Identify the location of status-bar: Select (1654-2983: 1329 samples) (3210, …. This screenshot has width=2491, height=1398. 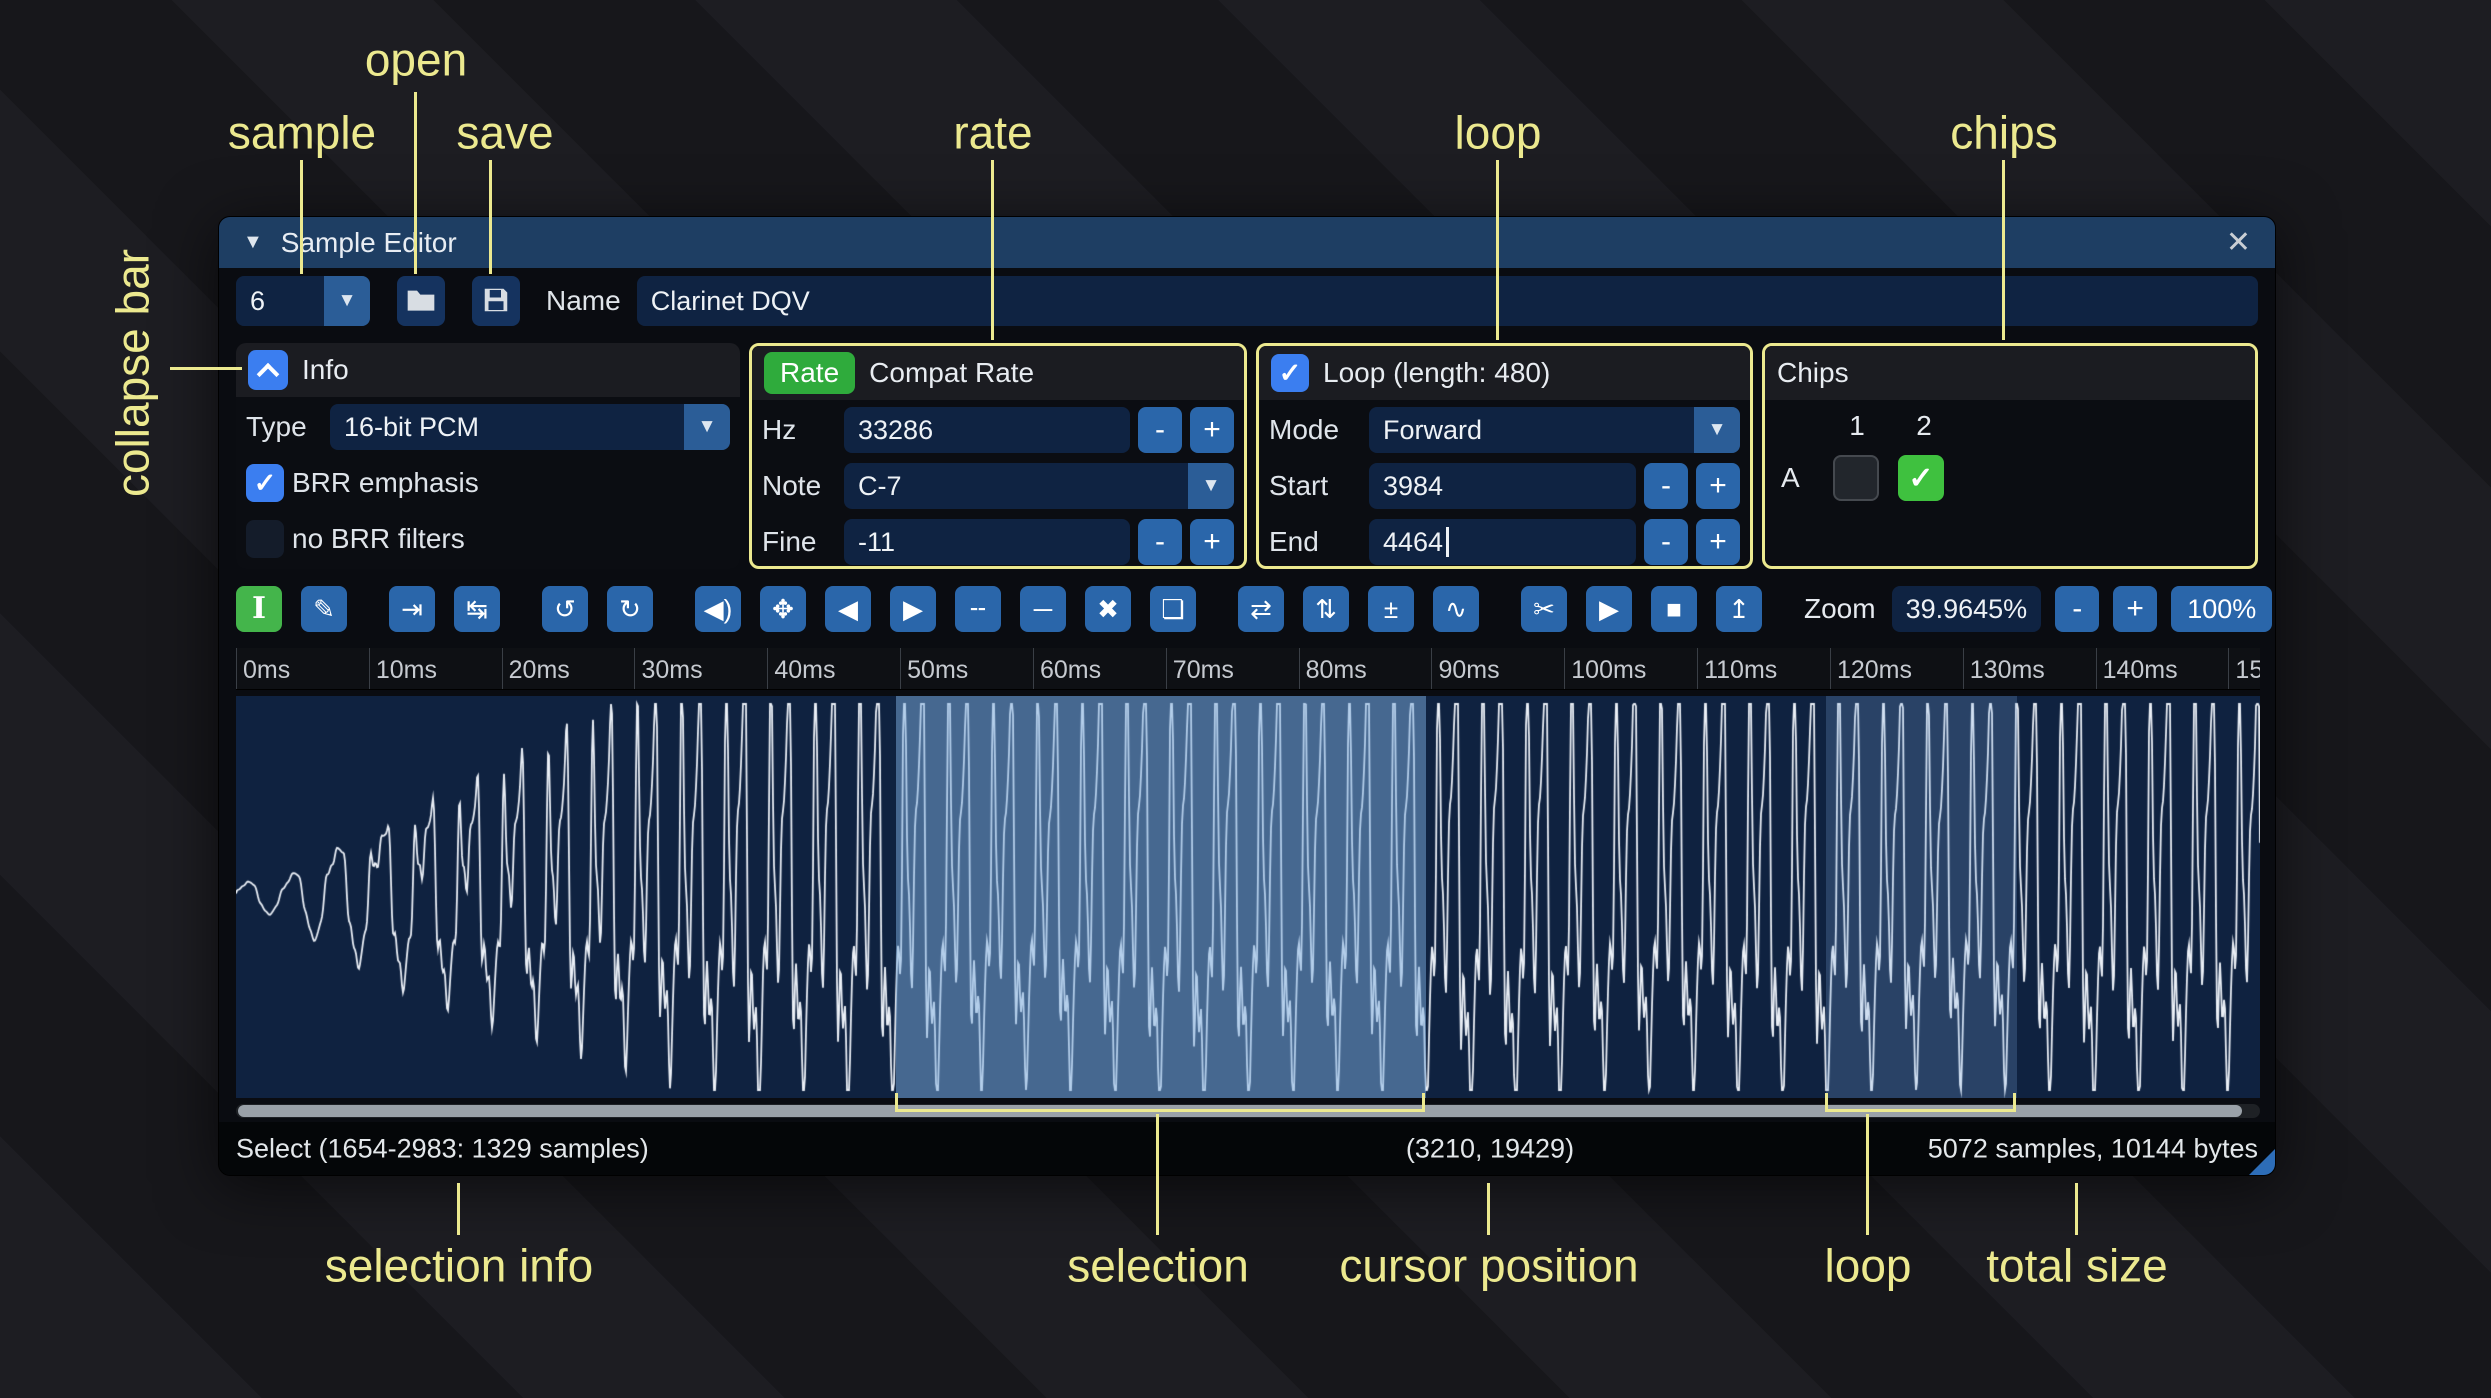
(1247, 1148).